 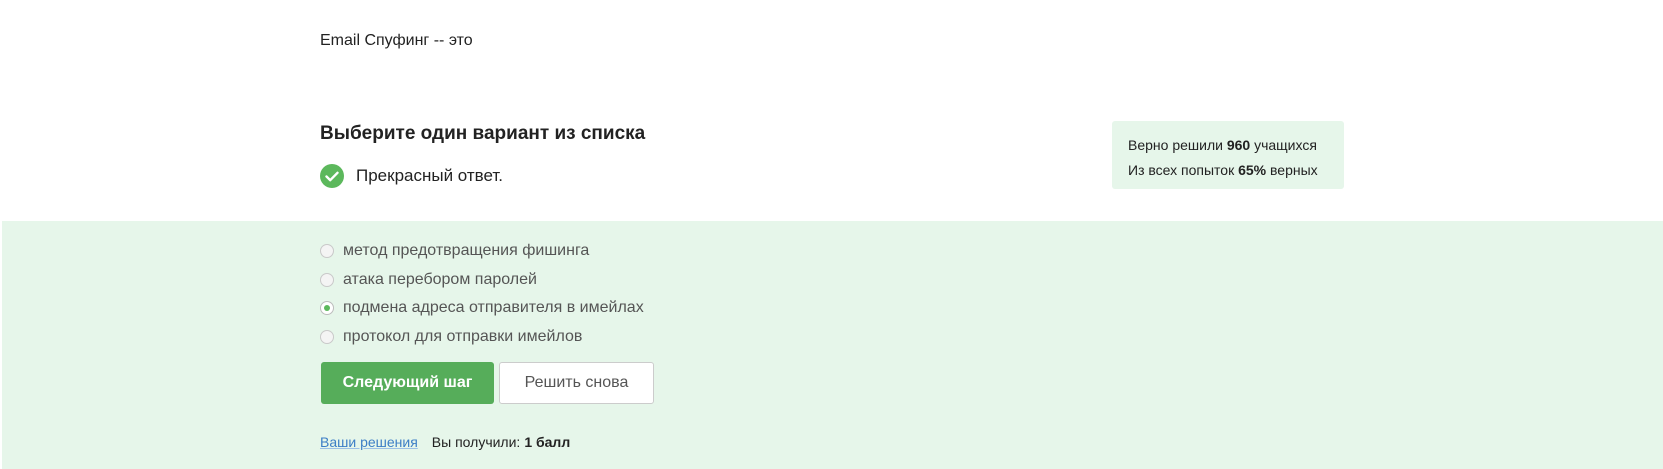 I want to click on task-heading: Выберите один вариант из списка, so click(x=483, y=133).